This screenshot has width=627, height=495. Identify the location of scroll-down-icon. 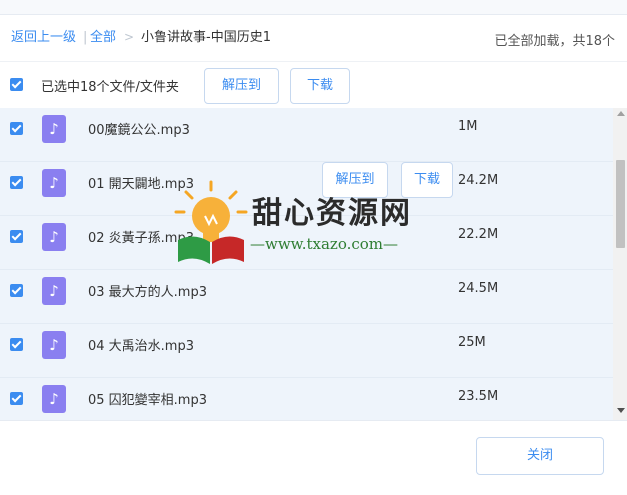
(621, 410).